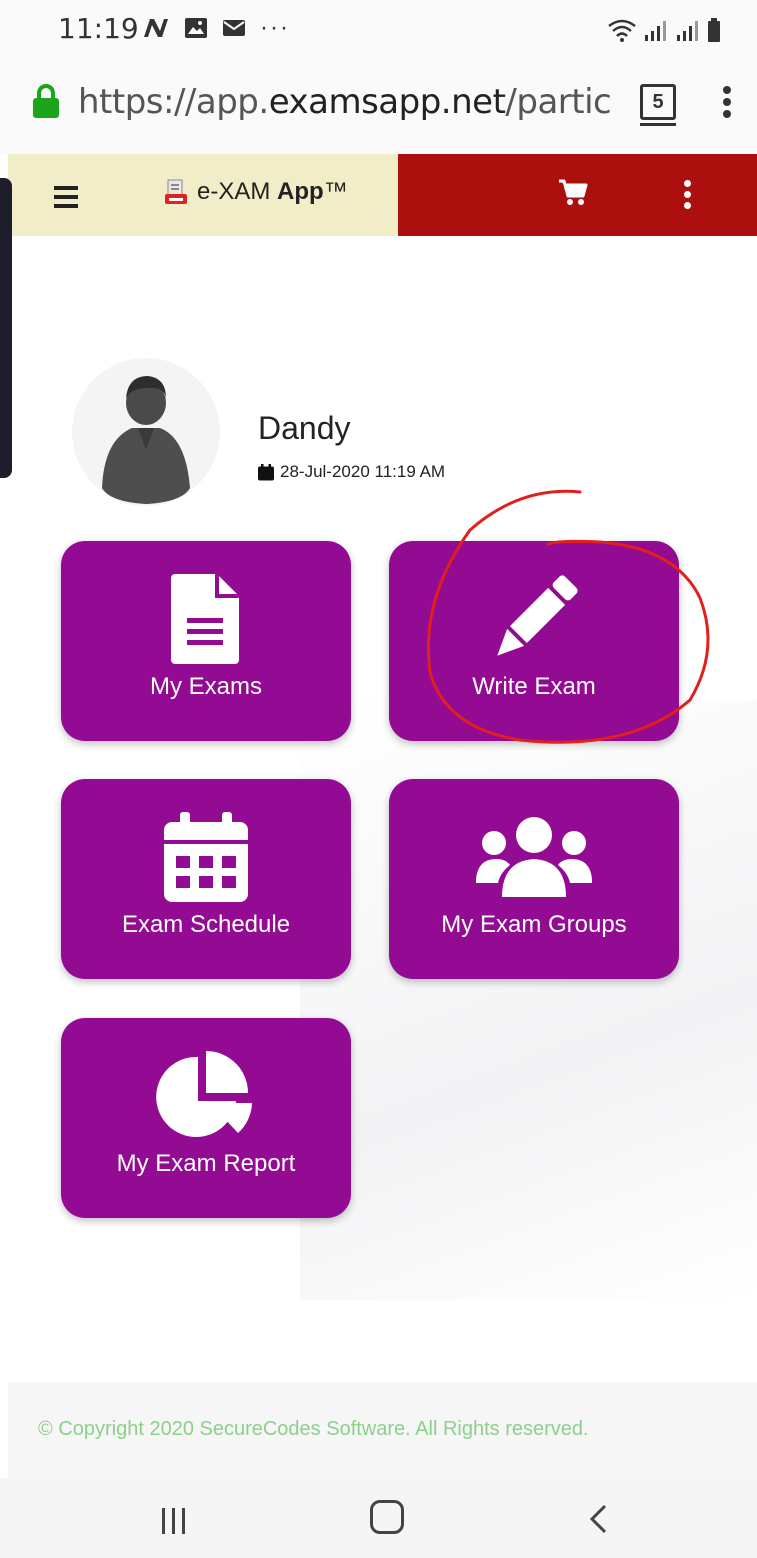  I want to click on app-header-brand-area: e-XAM App™, so click(203, 195).